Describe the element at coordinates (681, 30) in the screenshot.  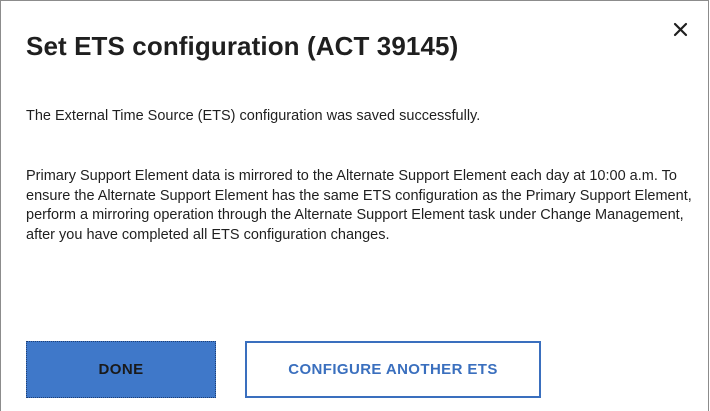
I see `close-icon` at that location.